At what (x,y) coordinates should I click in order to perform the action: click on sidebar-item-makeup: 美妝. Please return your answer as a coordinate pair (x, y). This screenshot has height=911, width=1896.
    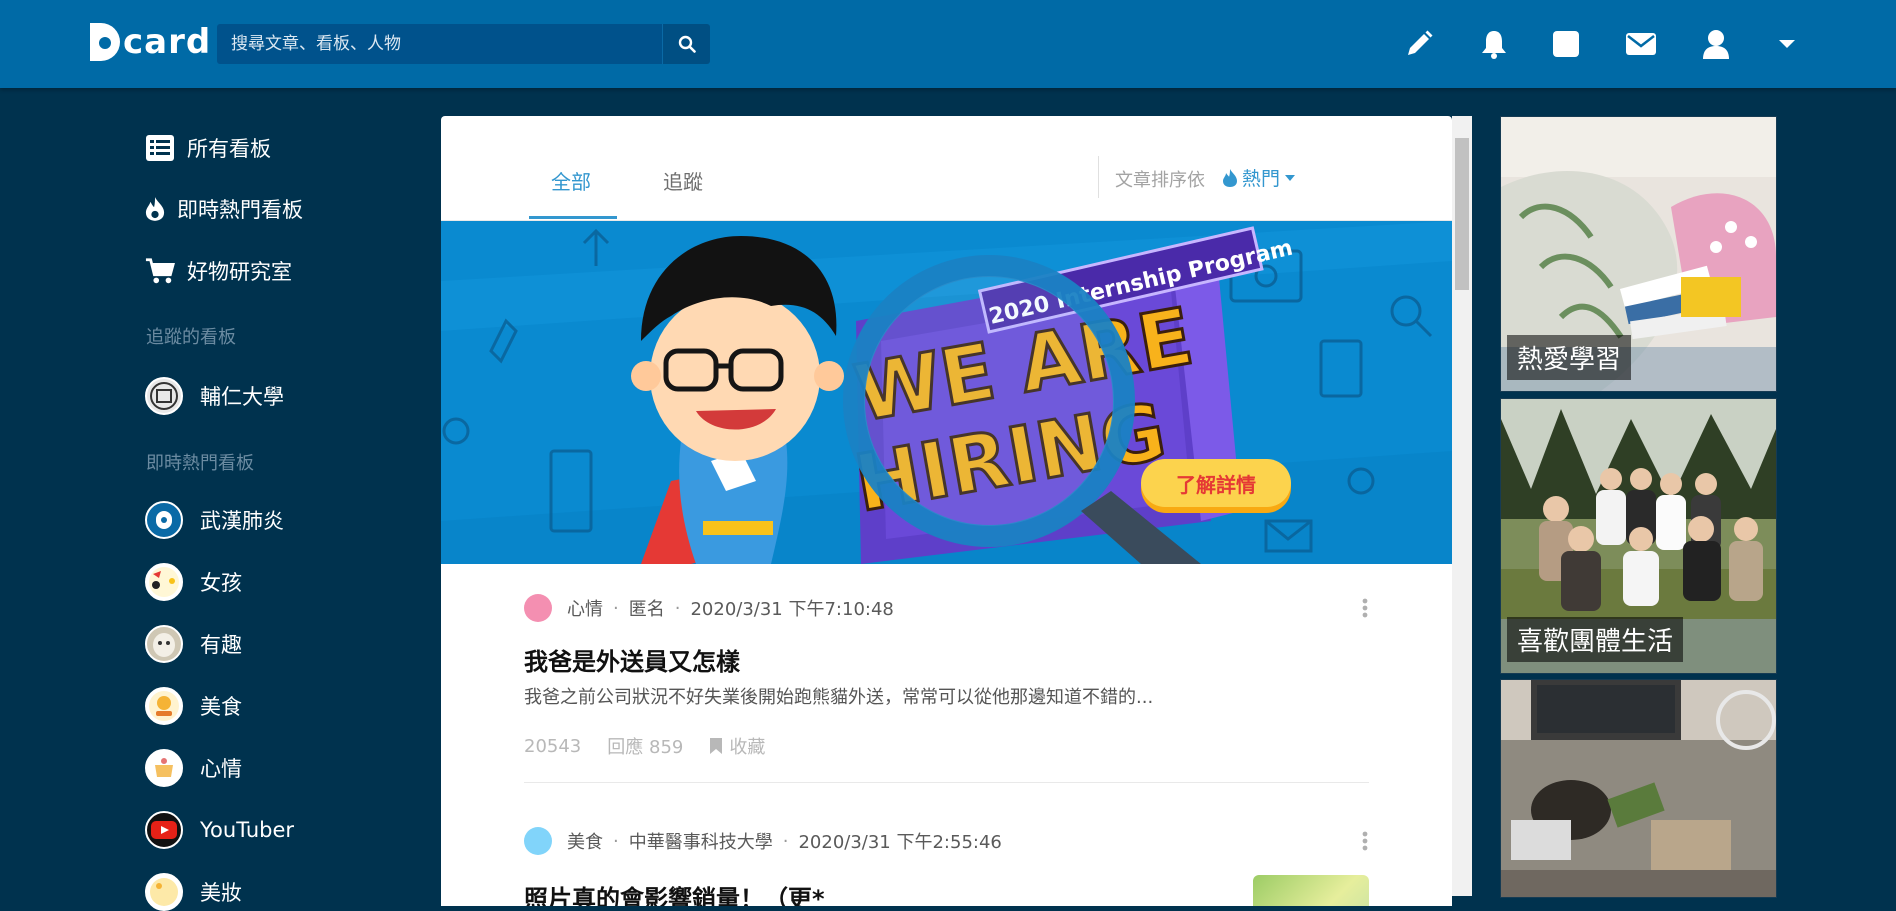
    Looking at the image, I should click on (193, 892).